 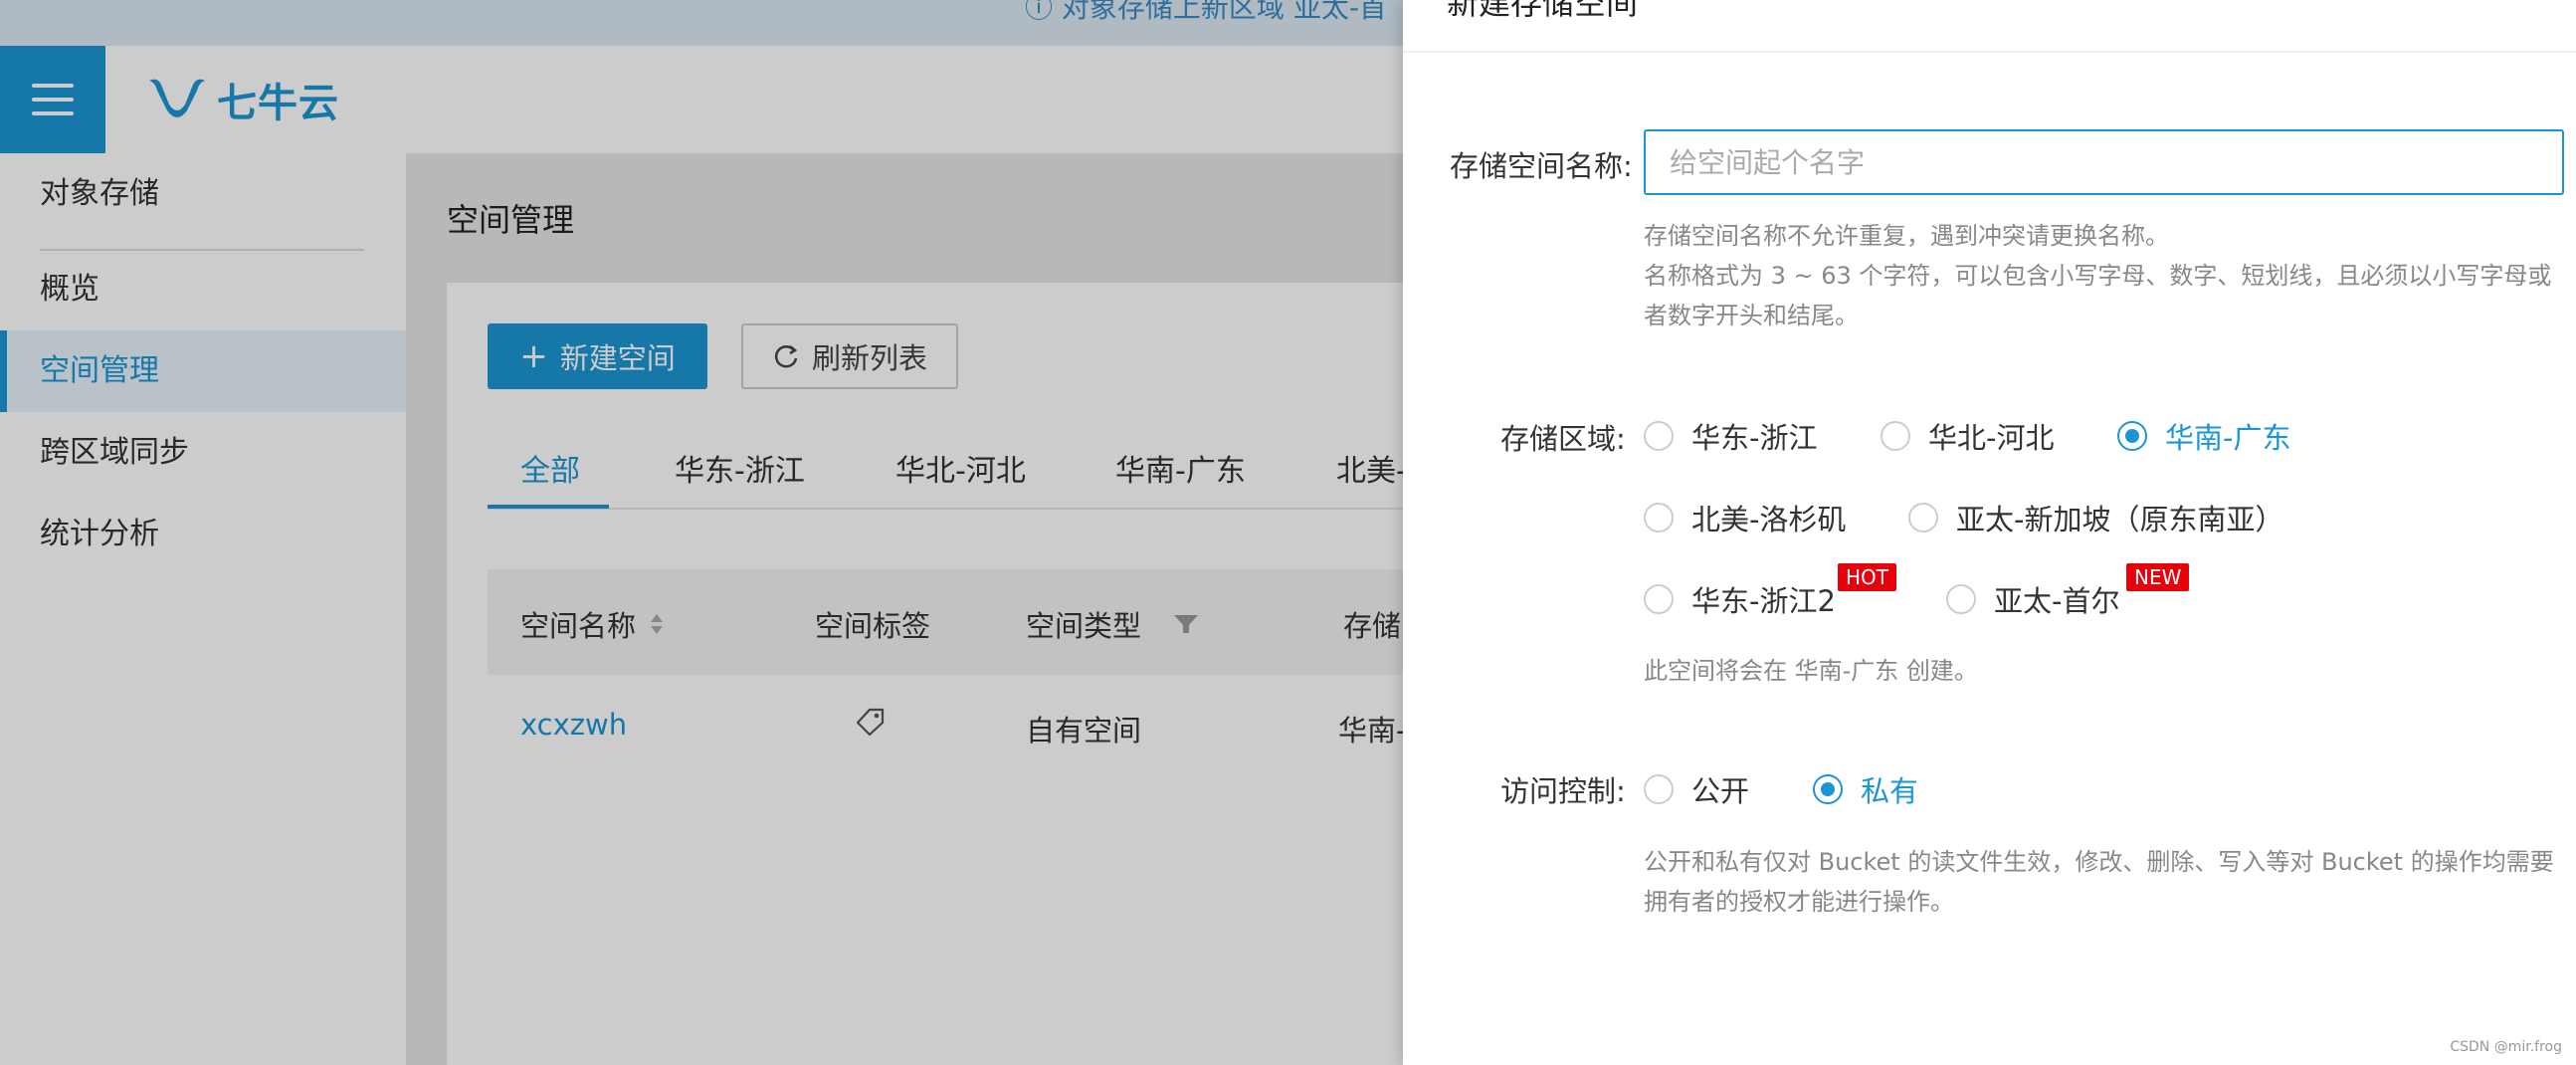 What do you see at coordinates (2203, 436) in the screenshot?
I see `region-radio-south-guangdong: 华南-广东` at bounding box center [2203, 436].